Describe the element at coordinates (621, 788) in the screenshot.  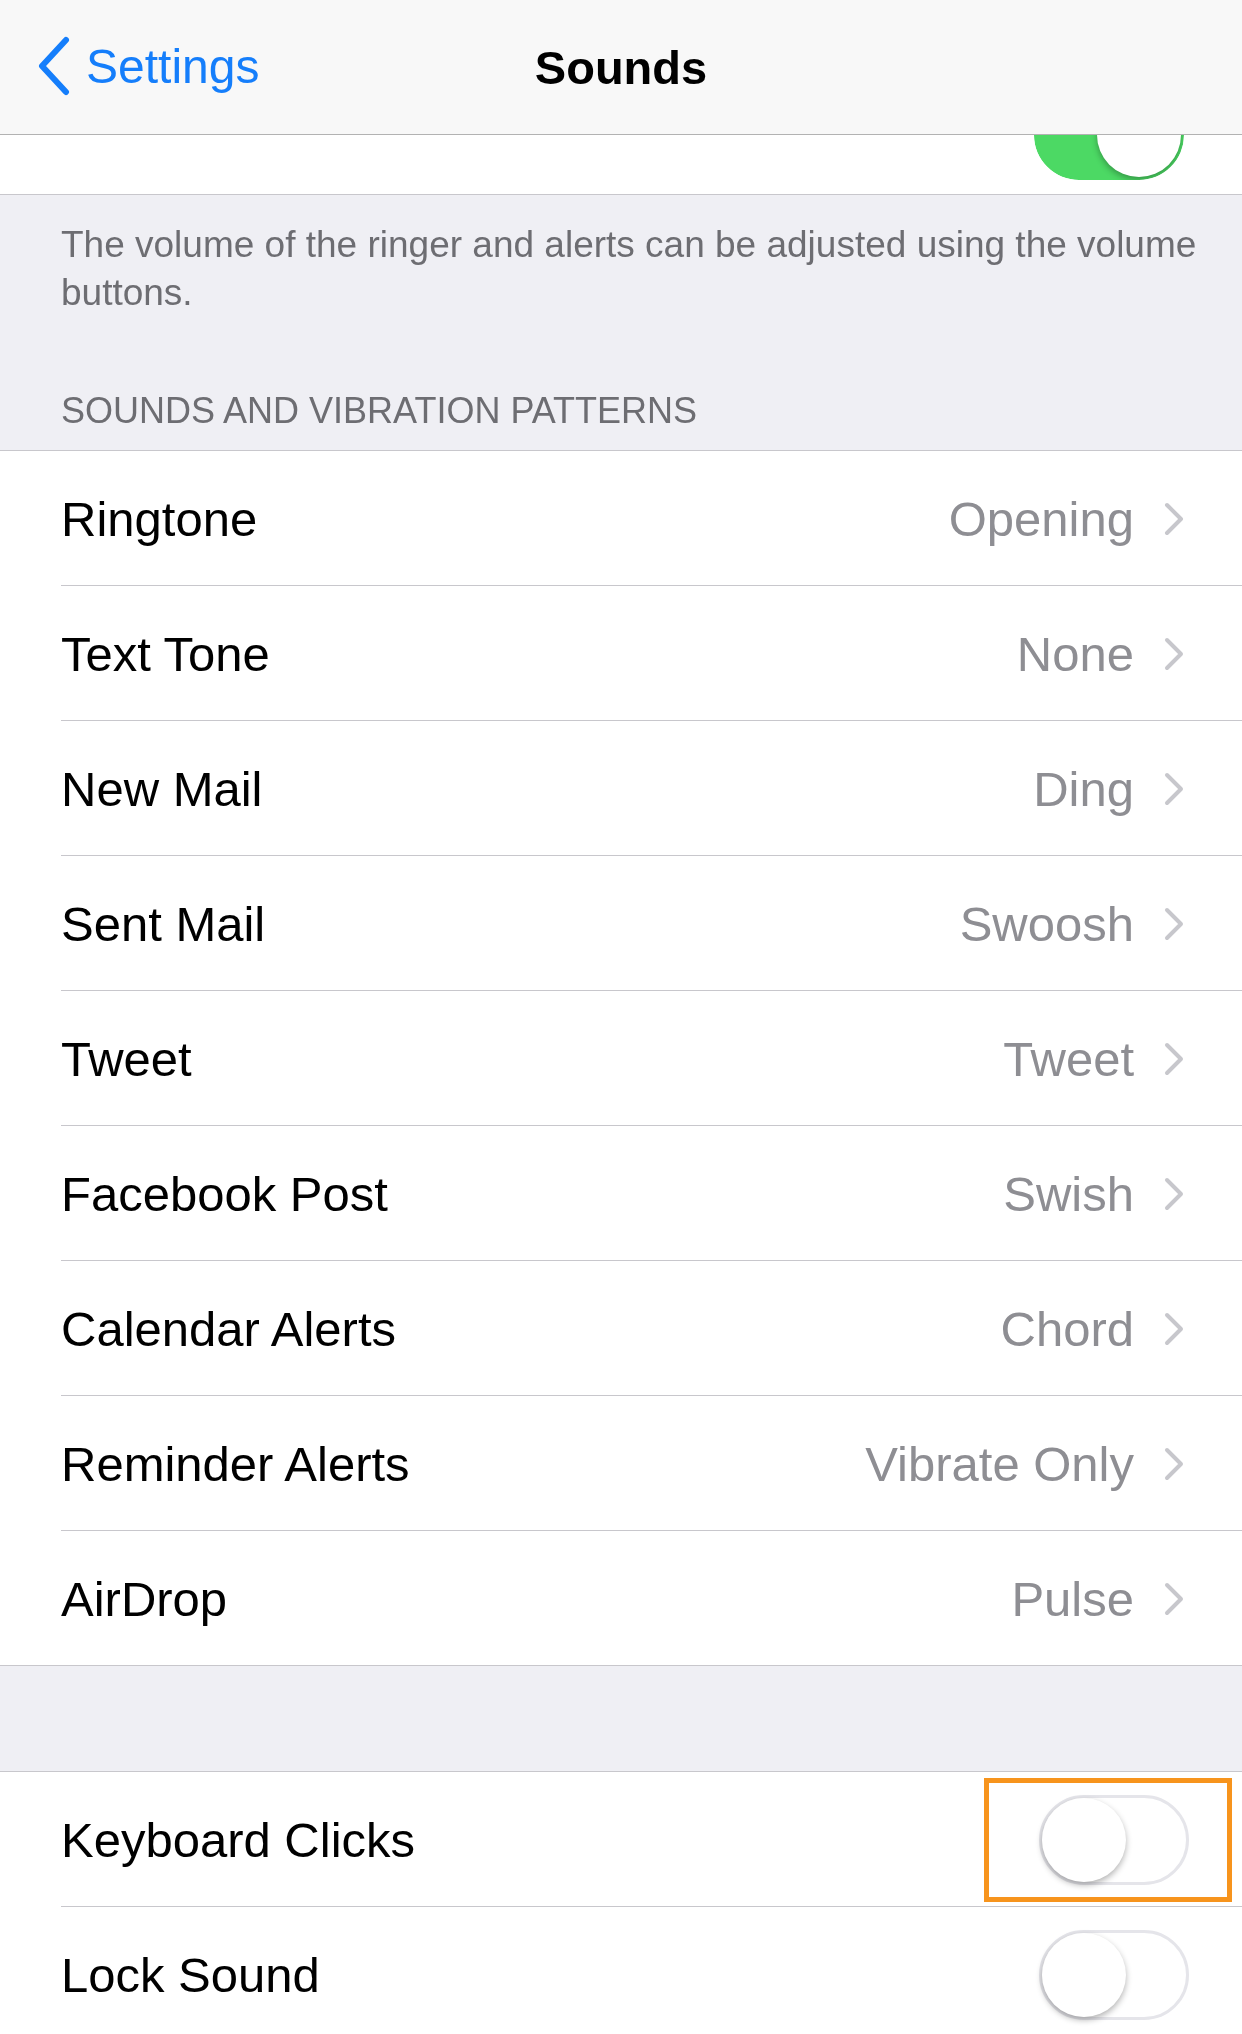
I see `settings-row: New Mail Ding` at that location.